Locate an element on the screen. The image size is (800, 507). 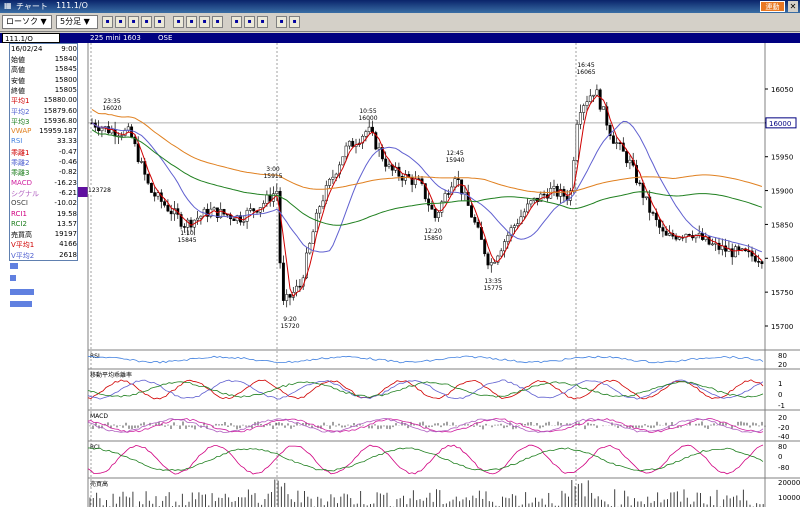
info-value: 2618 is located at coordinates (68, 254).